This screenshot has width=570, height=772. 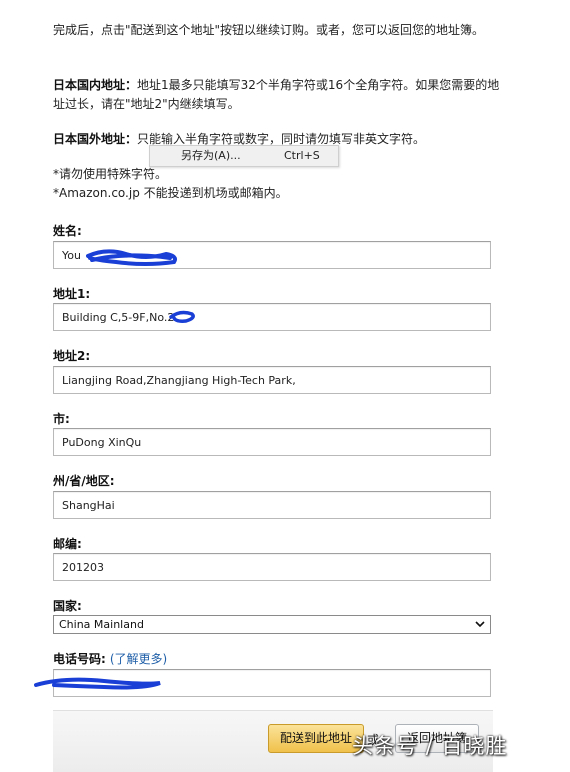 What do you see at coordinates (170, 193) in the screenshot?
I see `note-airport: *Amazon.co.jp 不能投递到机场或邮箱内。` at bounding box center [170, 193].